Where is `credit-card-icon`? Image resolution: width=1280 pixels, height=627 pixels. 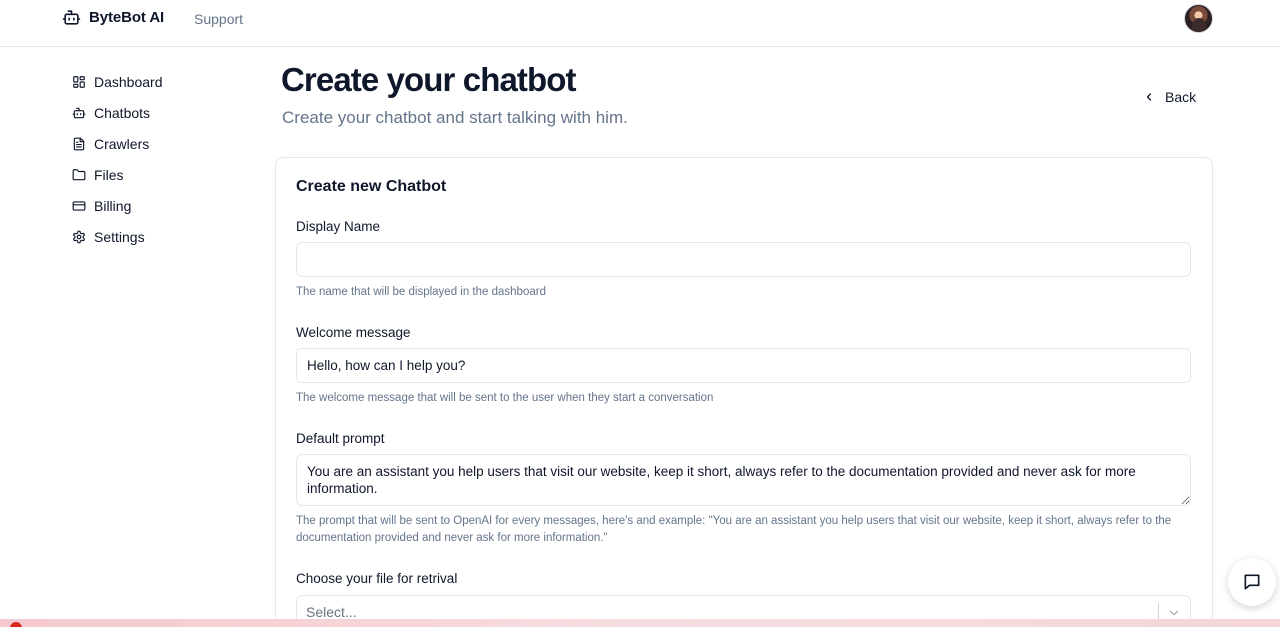 credit-card-icon is located at coordinates (79, 205).